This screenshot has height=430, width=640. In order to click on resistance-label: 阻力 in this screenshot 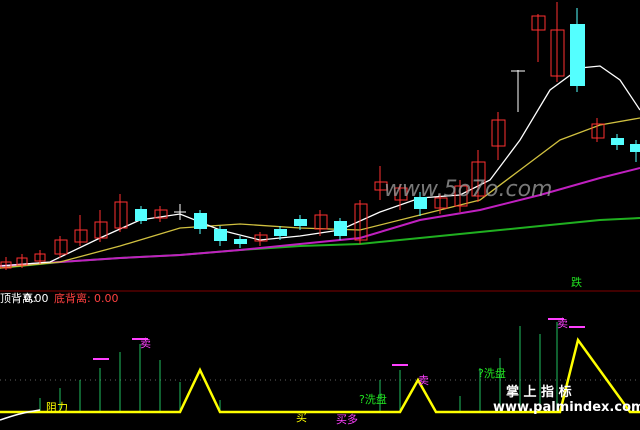, I will do `click(57, 407)`.